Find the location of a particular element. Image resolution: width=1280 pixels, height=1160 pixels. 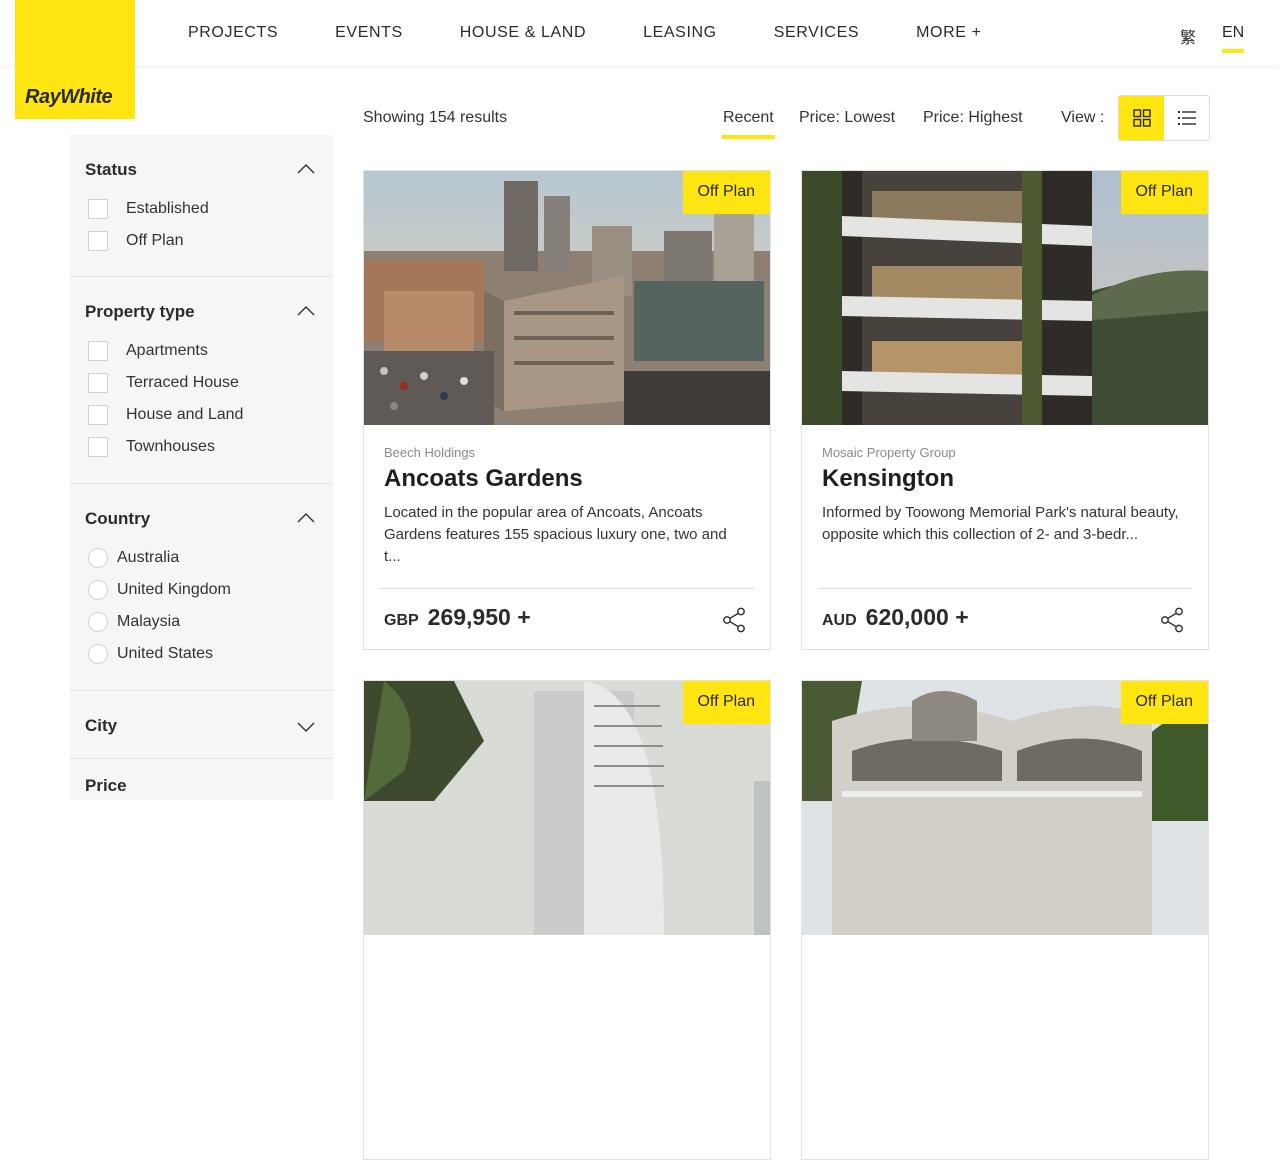

developer-name: Mosaic Property Group is located at coordinates (889, 452).